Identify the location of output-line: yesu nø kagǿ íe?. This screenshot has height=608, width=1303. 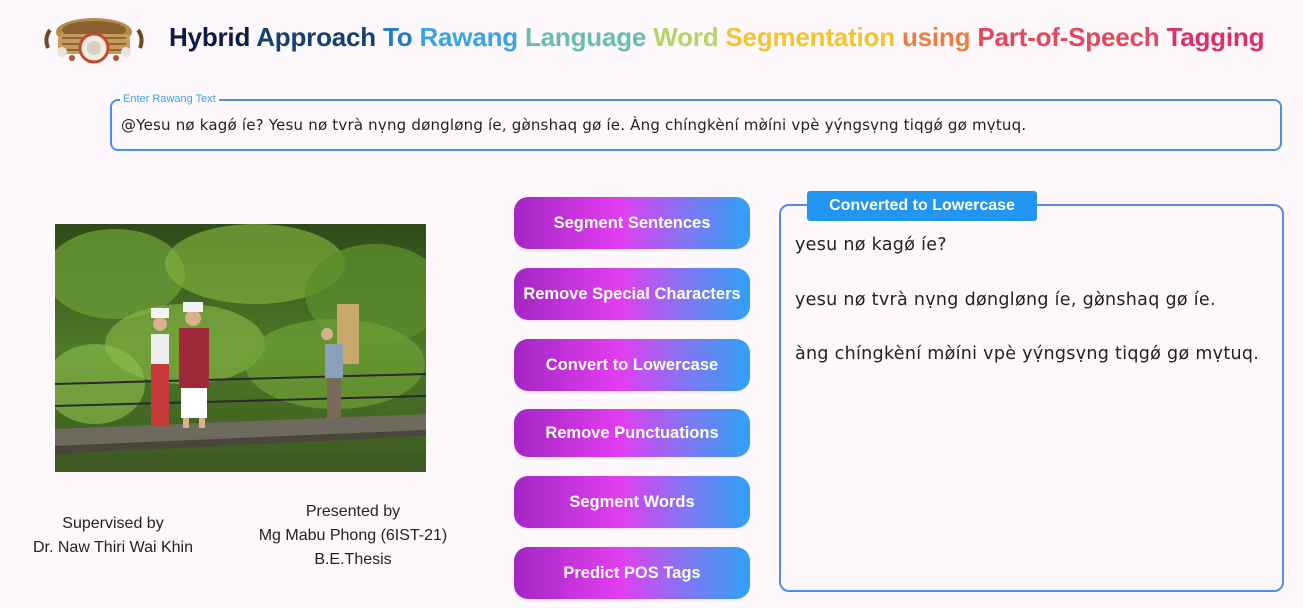
(871, 245).